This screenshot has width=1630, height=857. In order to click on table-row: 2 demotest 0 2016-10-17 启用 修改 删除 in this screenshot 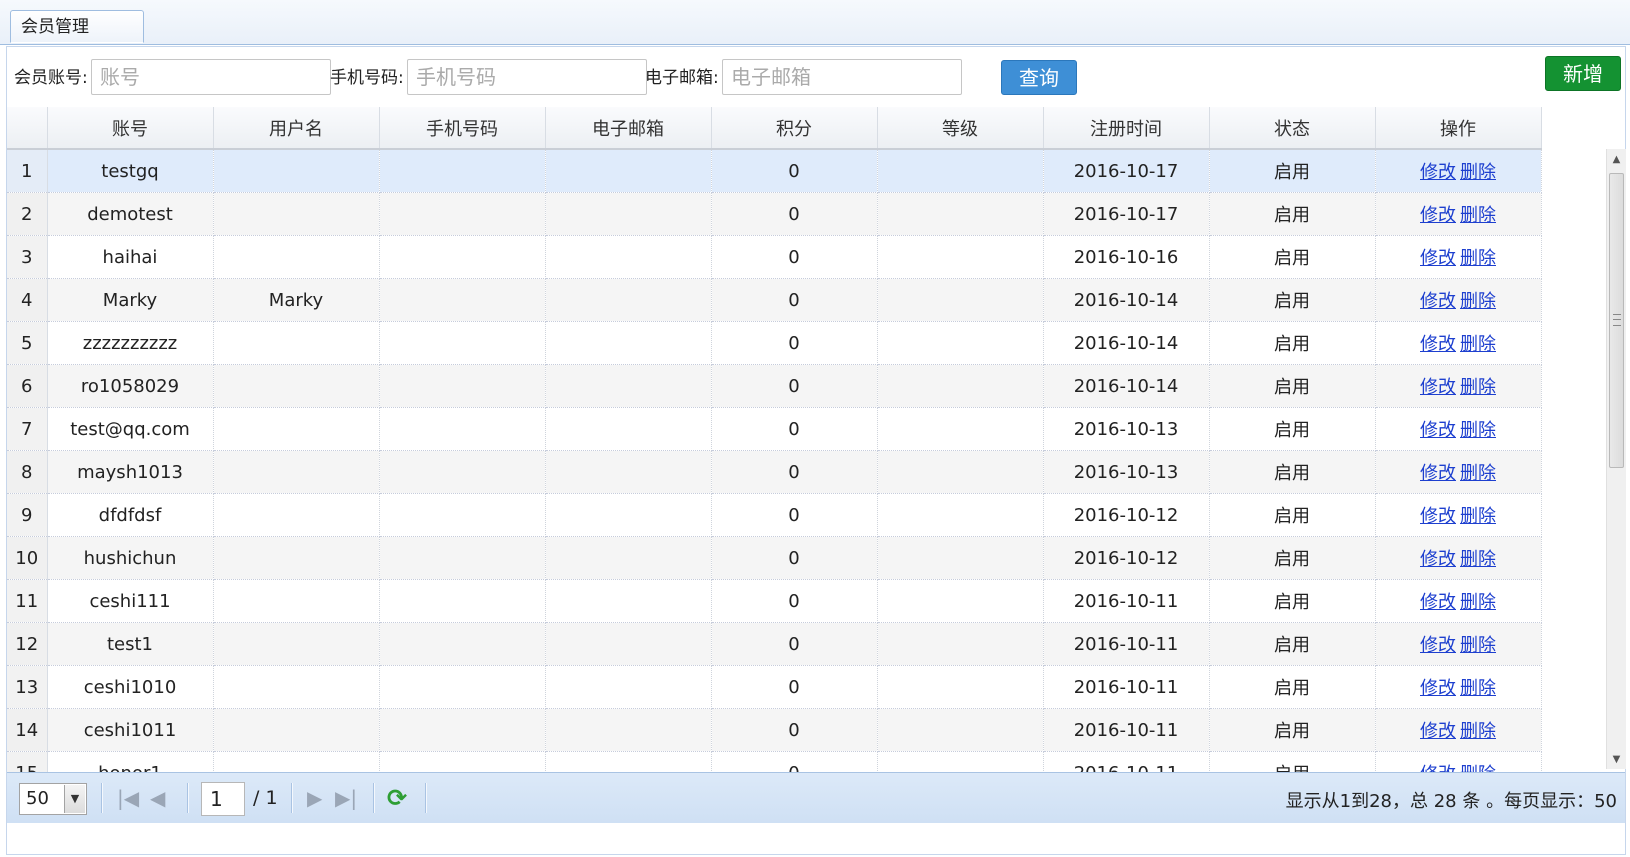, I will do `click(774, 214)`.